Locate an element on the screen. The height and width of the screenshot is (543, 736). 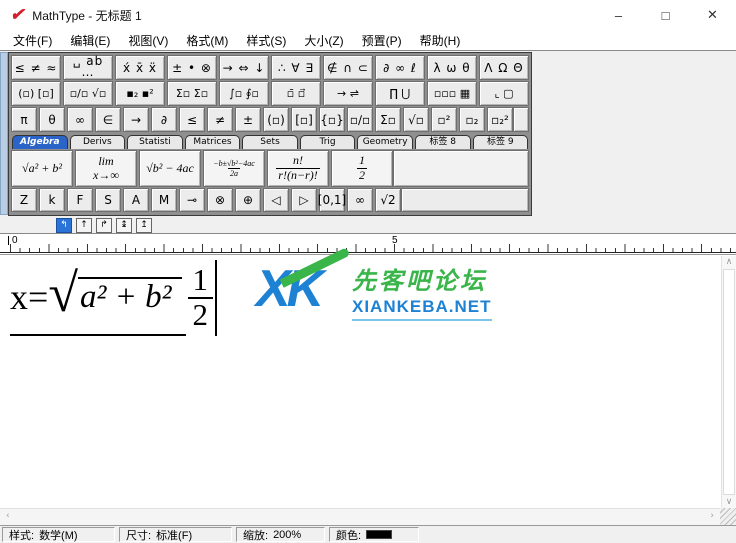
scroll-right-icon: › is located at coordinates (712, 516).